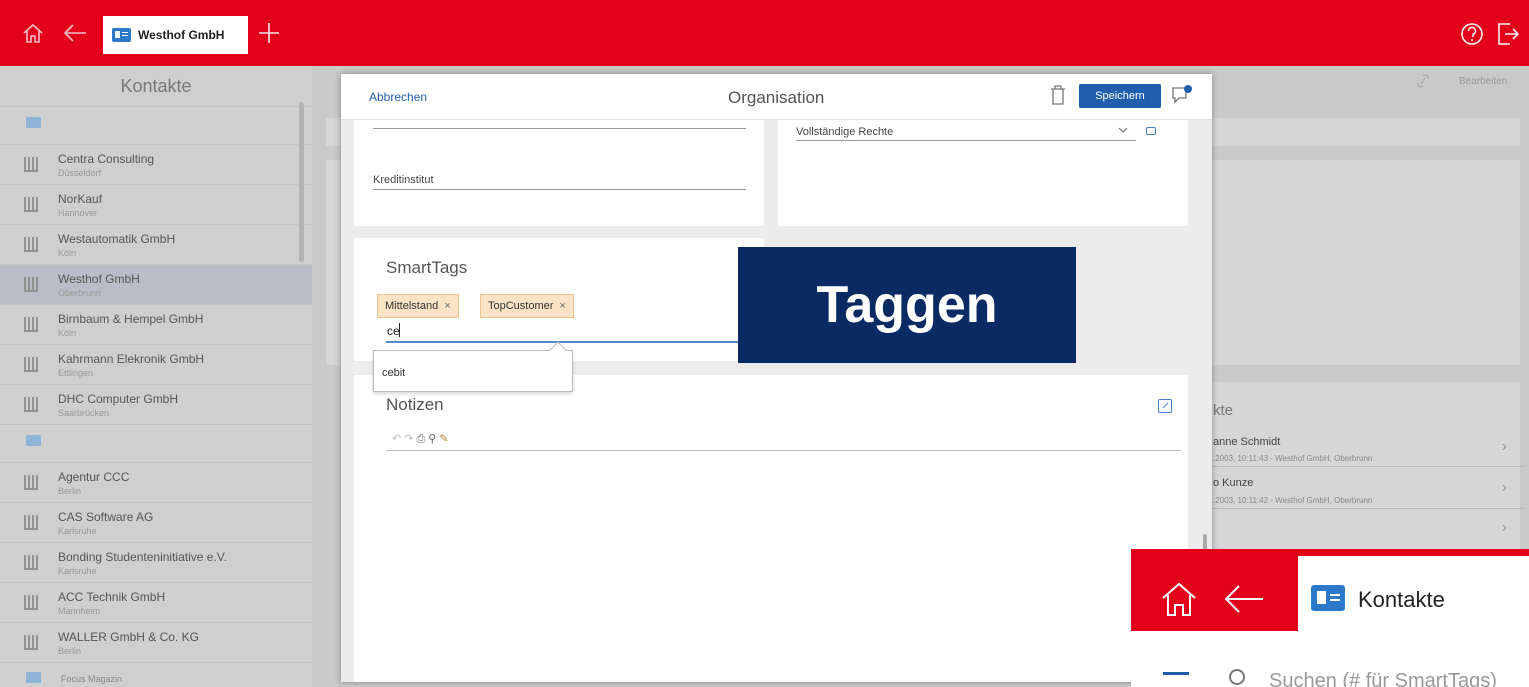 Image resolution: width=1529 pixels, height=687 pixels. What do you see at coordinates (80, 292) in the screenshot?
I see `sidebar-item-city: Oberbrunn` at bounding box center [80, 292].